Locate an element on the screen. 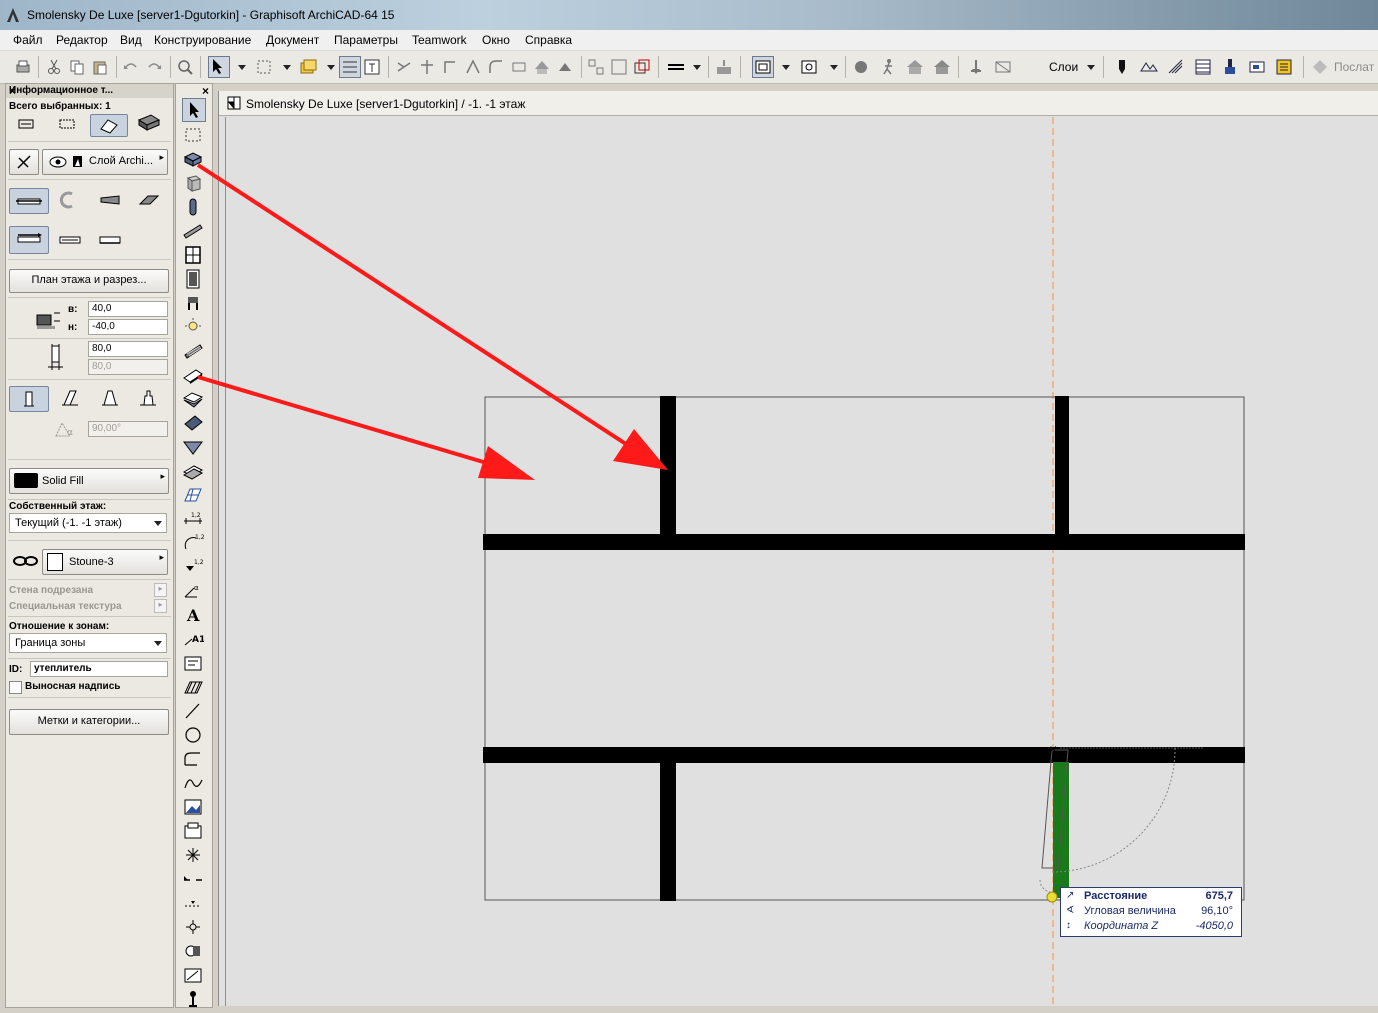  ungroup-icon is located at coordinates (619, 67).